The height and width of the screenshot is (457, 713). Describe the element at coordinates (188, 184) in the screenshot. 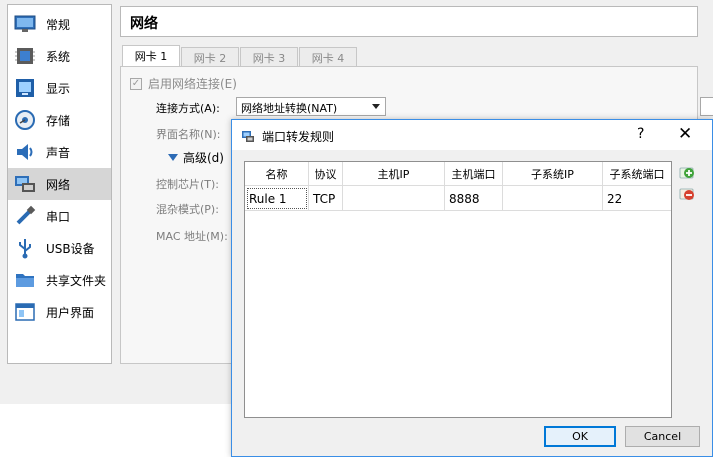

I see `adapter-type-label: 控制芯片(T):` at that location.